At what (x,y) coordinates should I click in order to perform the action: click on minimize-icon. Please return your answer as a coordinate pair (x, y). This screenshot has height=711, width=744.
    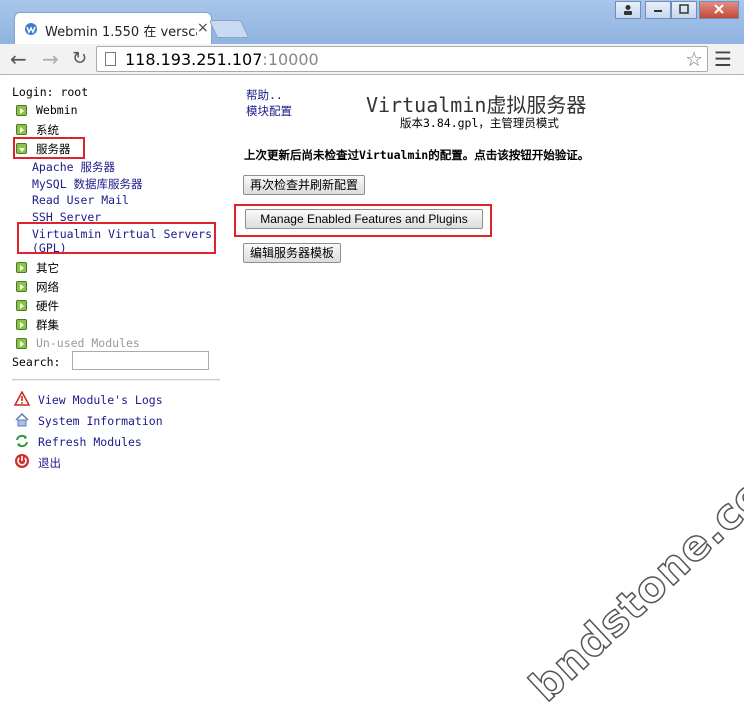
    Looking at the image, I should click on (658, 10).